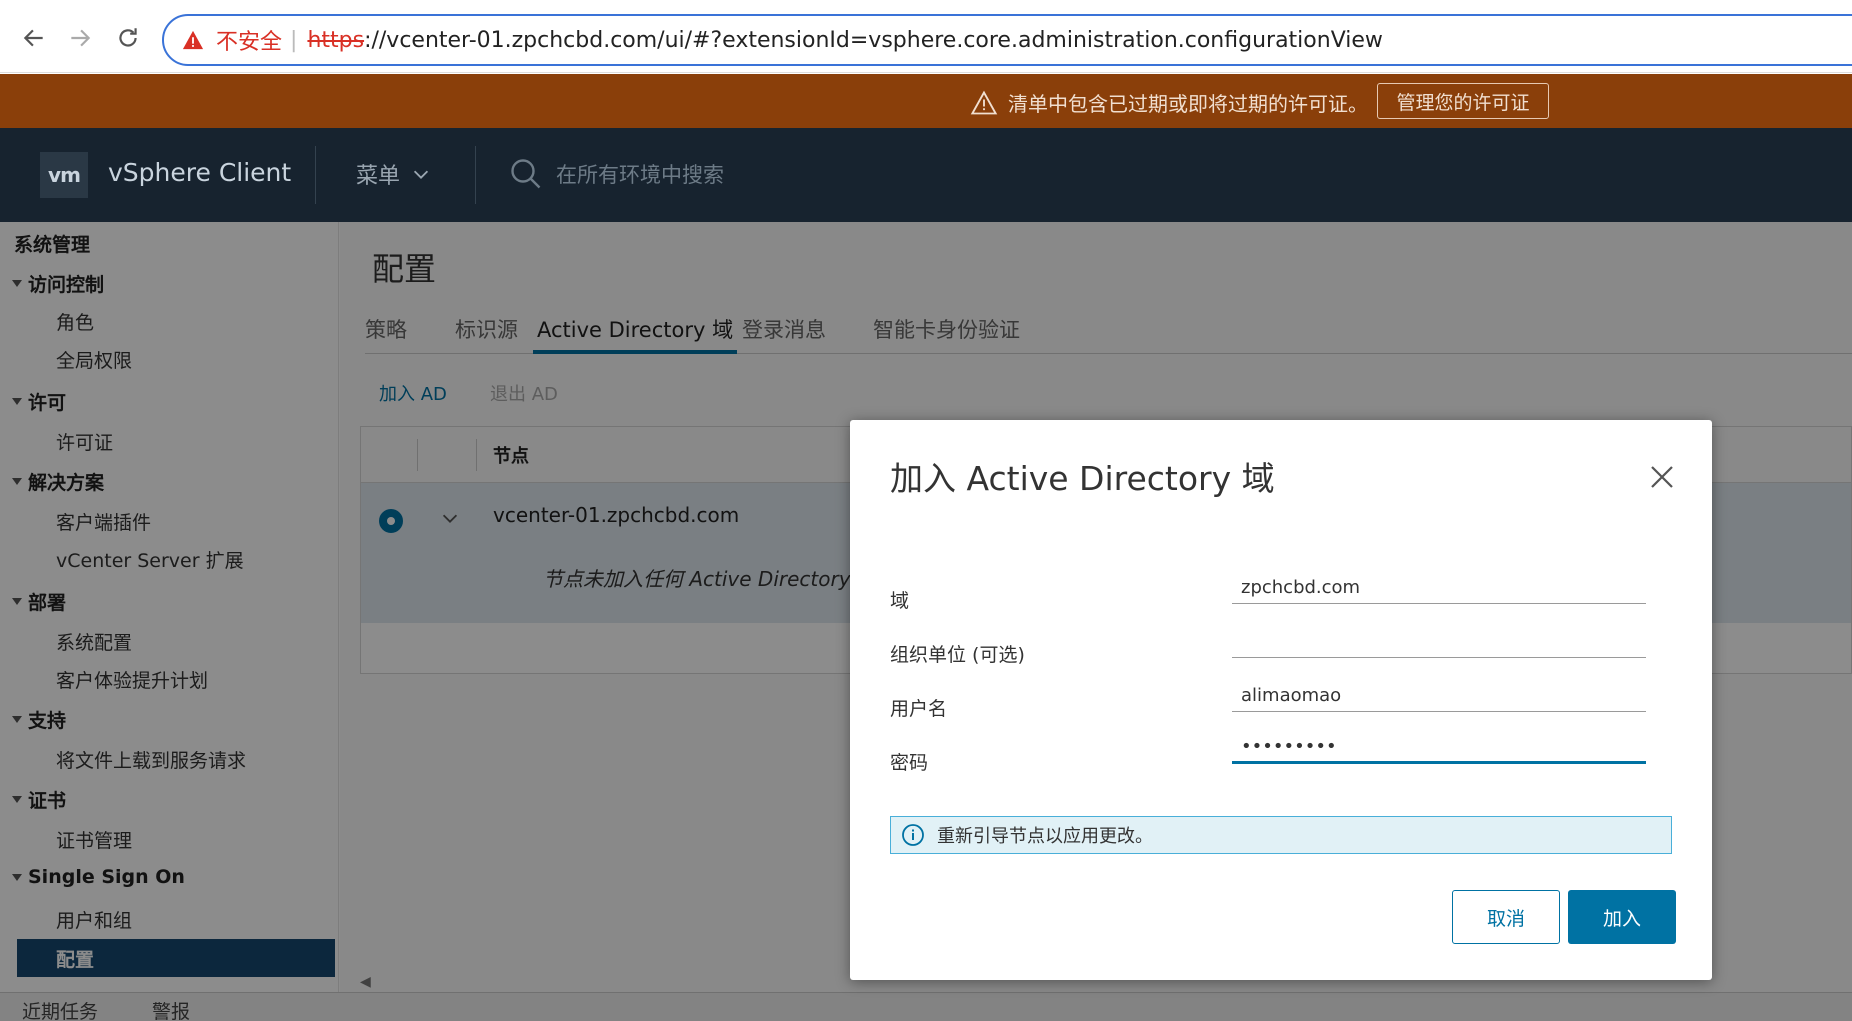  Describe the element at coordinates (957, 655) in the screenshot. I see `ou-label: 组织单位 (可选)` at that location.